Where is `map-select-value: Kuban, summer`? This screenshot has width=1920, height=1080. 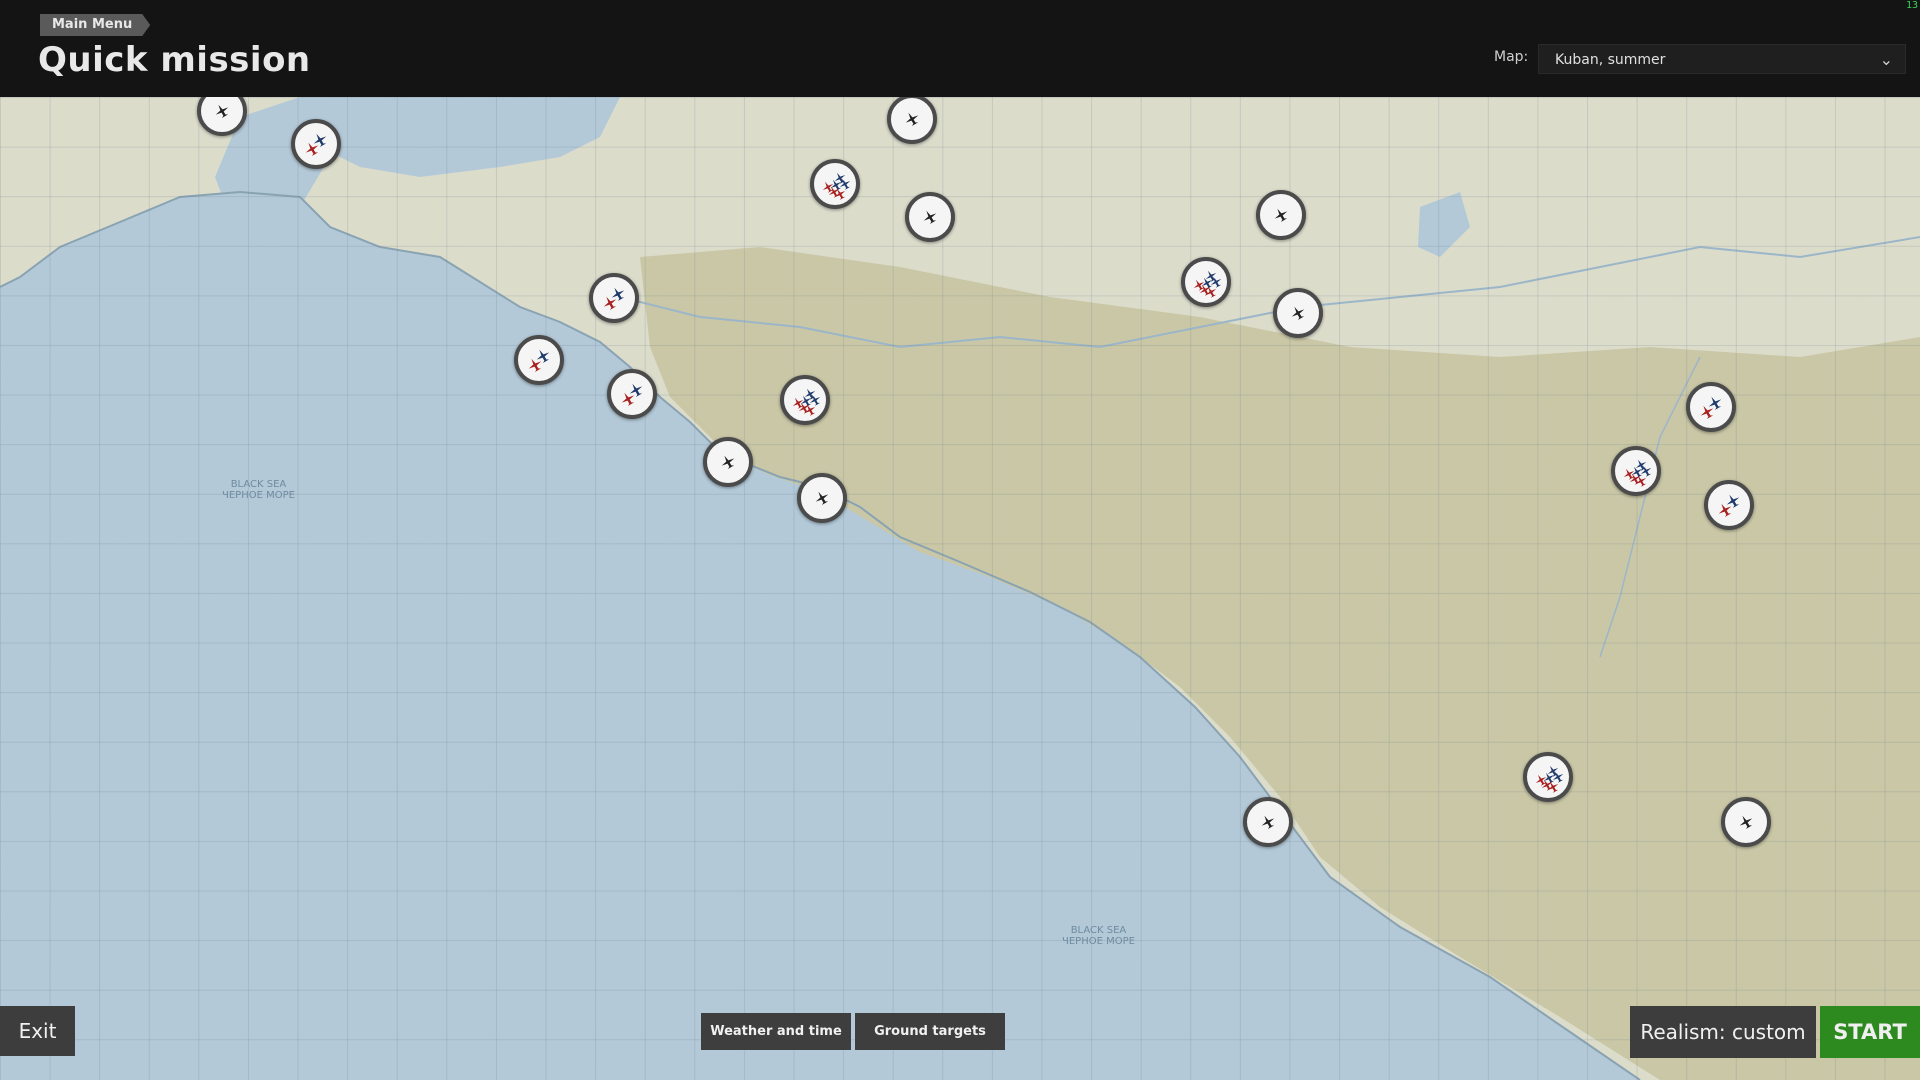 map-select-value: Kuban, summer is located at coordinates (1610, 60).